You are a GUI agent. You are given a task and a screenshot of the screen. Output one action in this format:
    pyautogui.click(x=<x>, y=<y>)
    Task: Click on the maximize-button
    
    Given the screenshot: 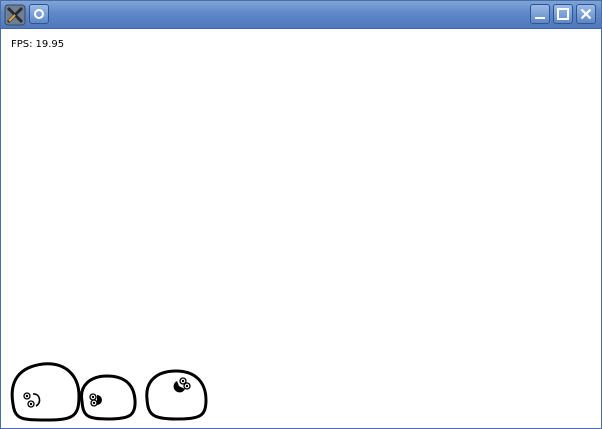 What is the action you would take?
    pyautogui.click(x=563, y=14)
    